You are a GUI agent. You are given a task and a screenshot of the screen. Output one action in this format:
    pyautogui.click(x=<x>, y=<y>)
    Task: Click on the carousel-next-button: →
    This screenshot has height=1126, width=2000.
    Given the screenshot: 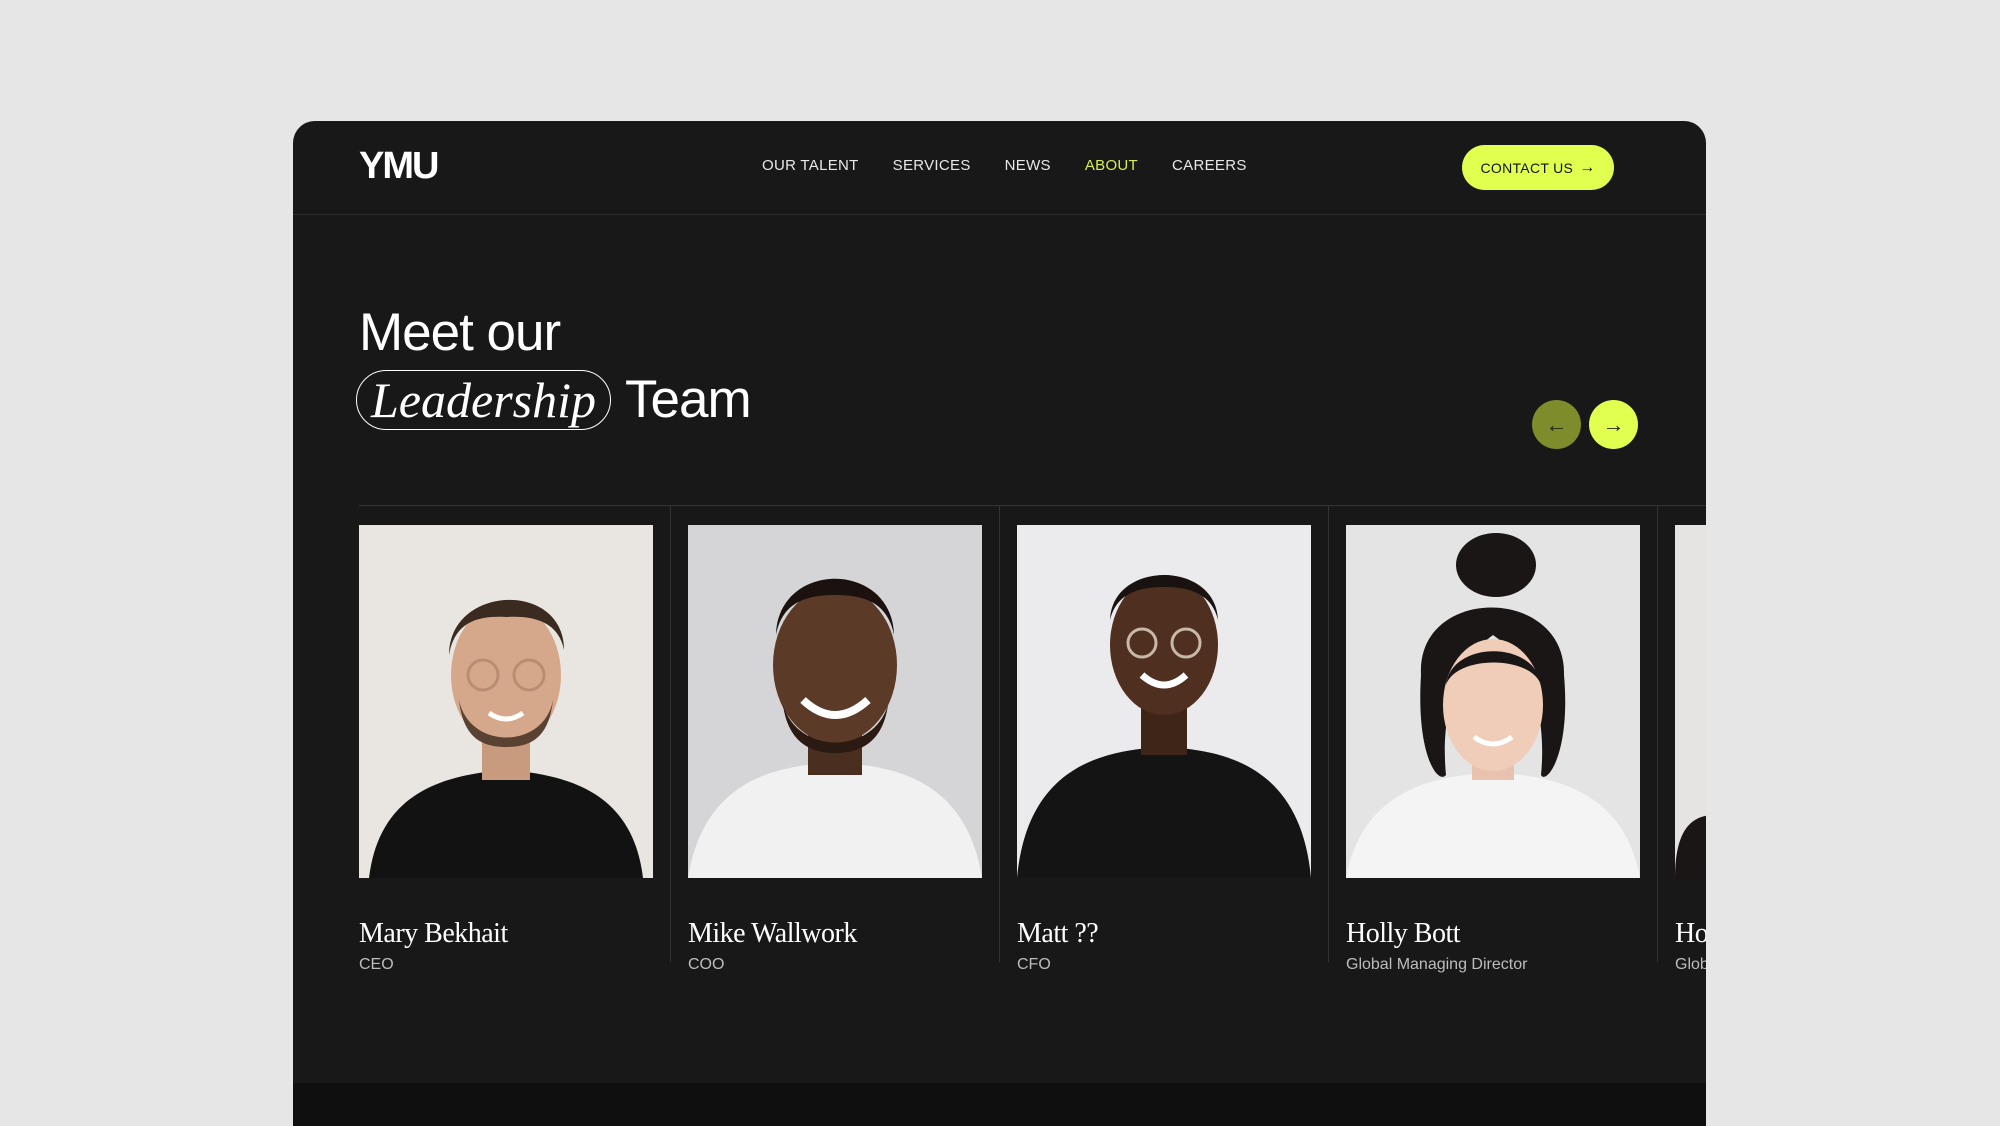 What is the action you would take?
    pyautogui.click(x=1613, y=424)
    